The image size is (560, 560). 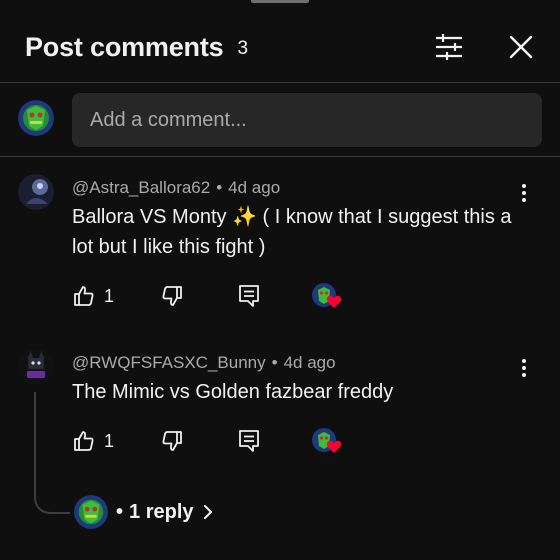 What do you see at coordinates (208, 512) in the screenshot?
I see `chevron-right-icon` at bounding box center [208, 512].